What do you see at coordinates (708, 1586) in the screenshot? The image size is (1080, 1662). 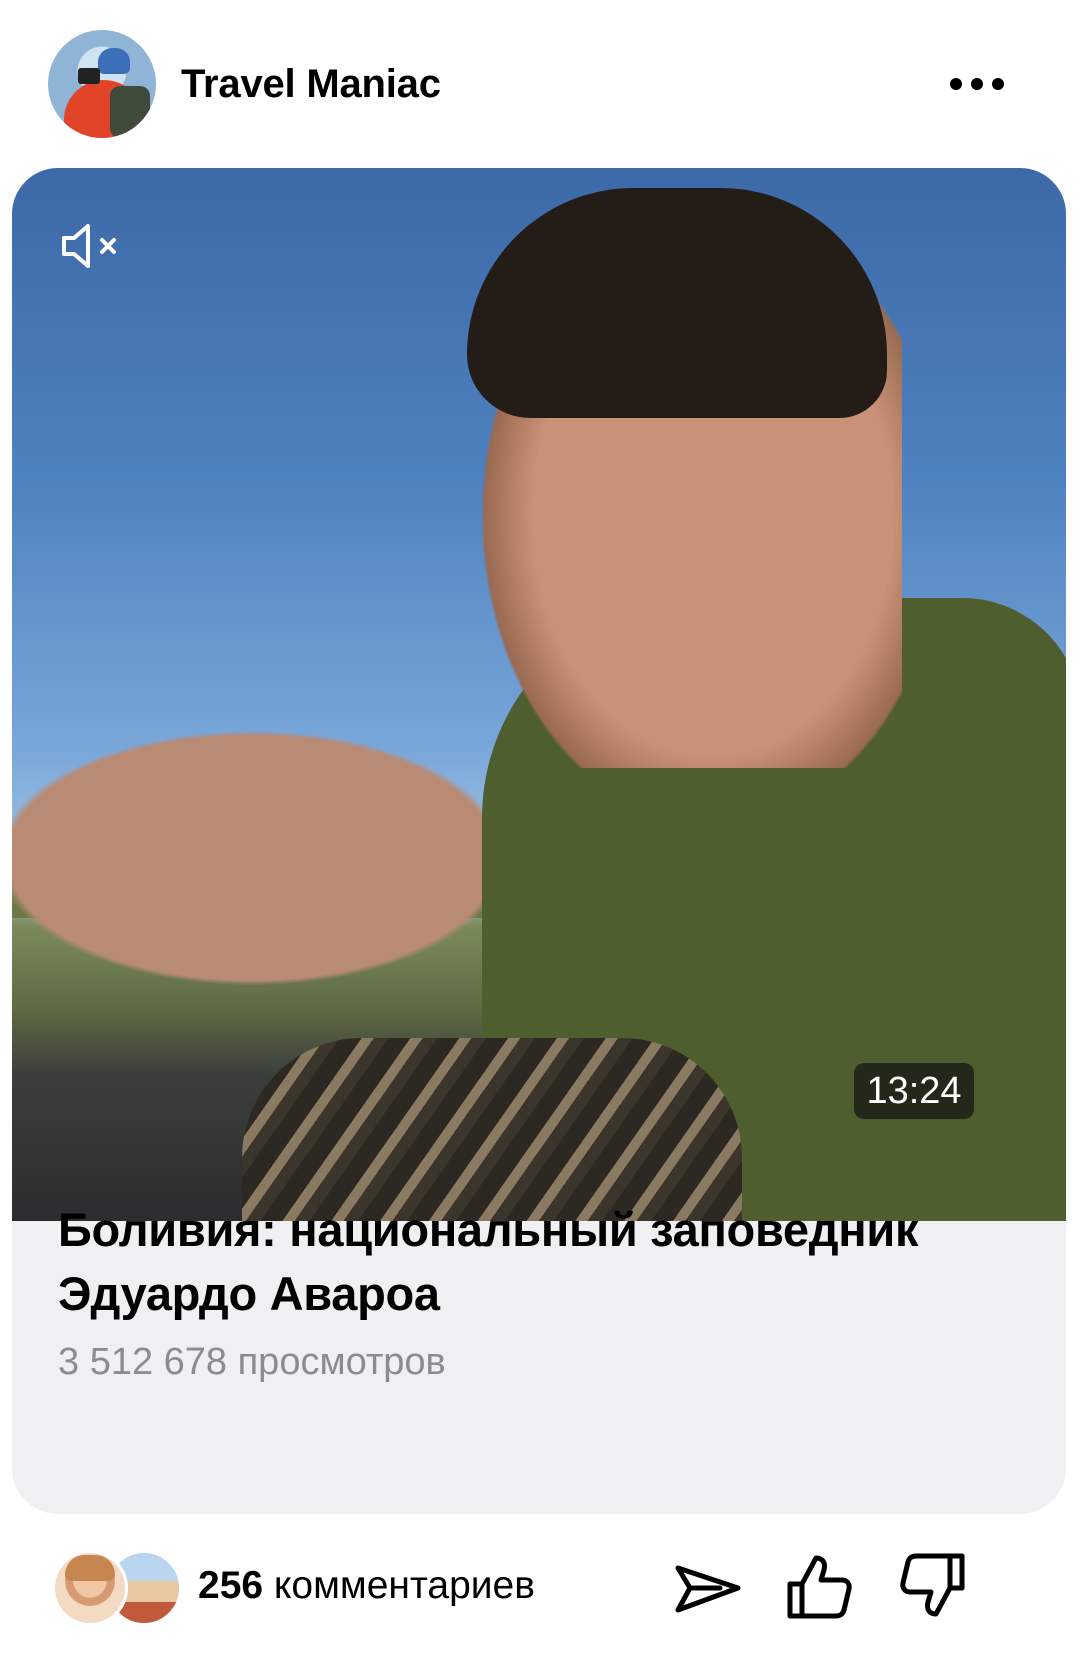 I see `share-icon` at bounding box center [708, 1586].